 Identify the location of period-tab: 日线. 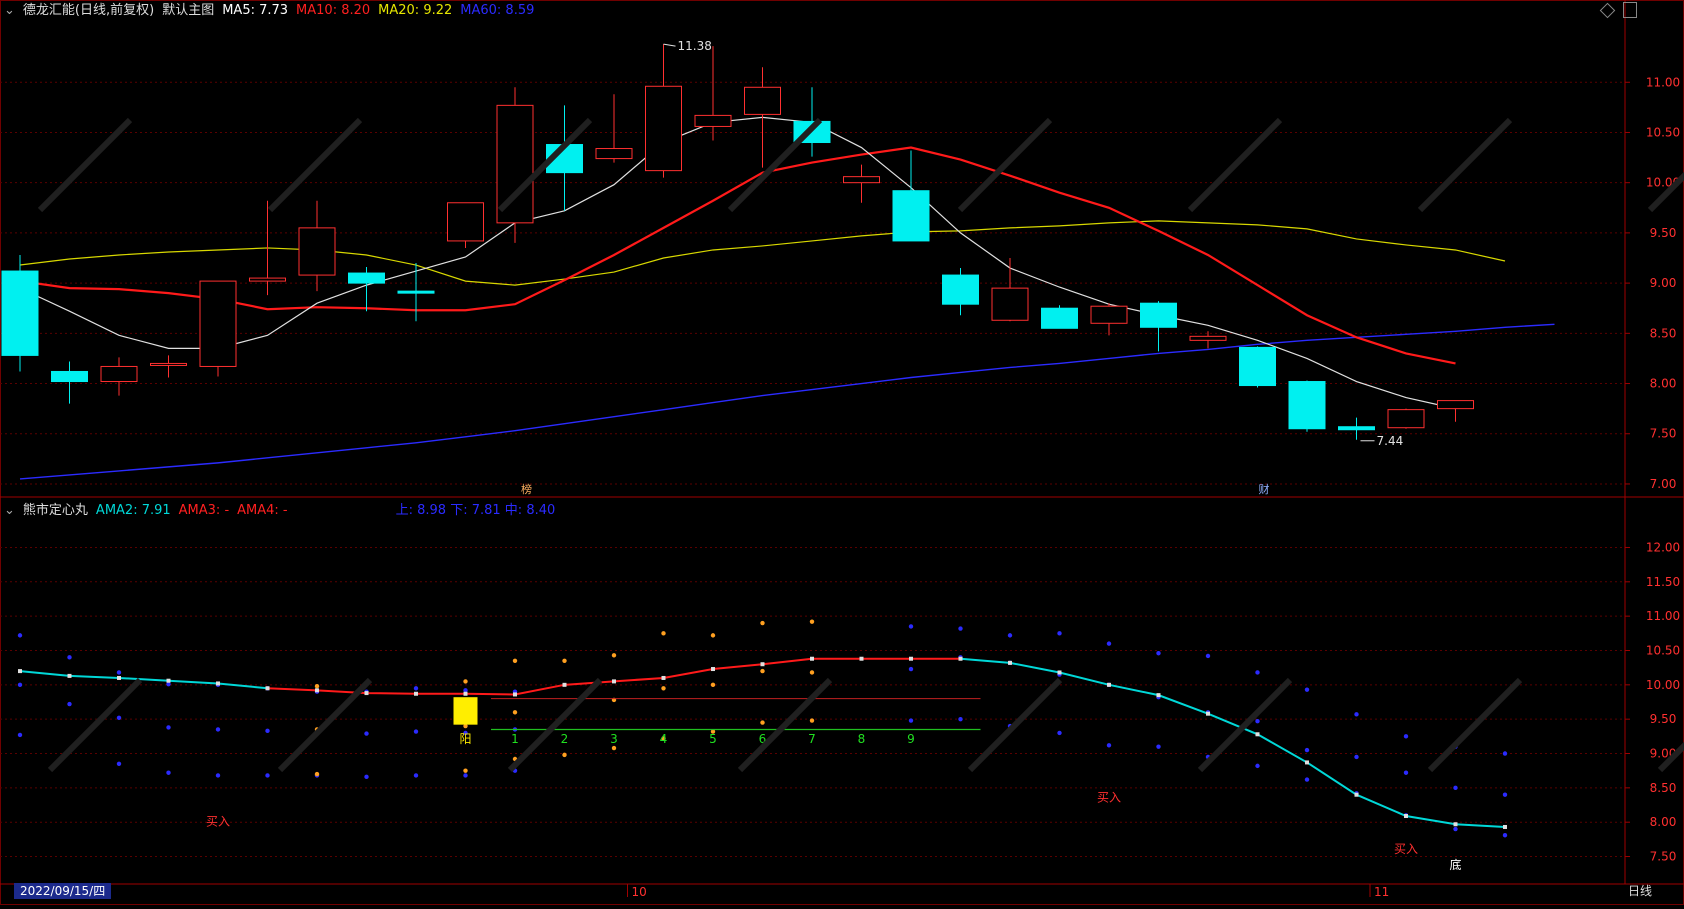
(1640, 891).